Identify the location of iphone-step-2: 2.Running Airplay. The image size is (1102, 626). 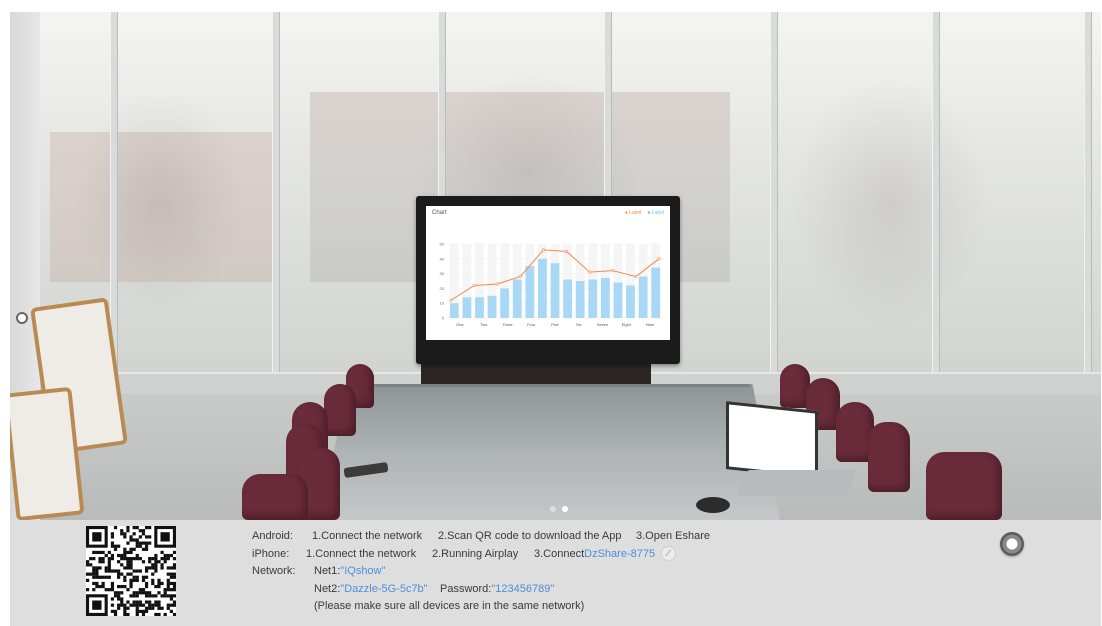
(475, 553).